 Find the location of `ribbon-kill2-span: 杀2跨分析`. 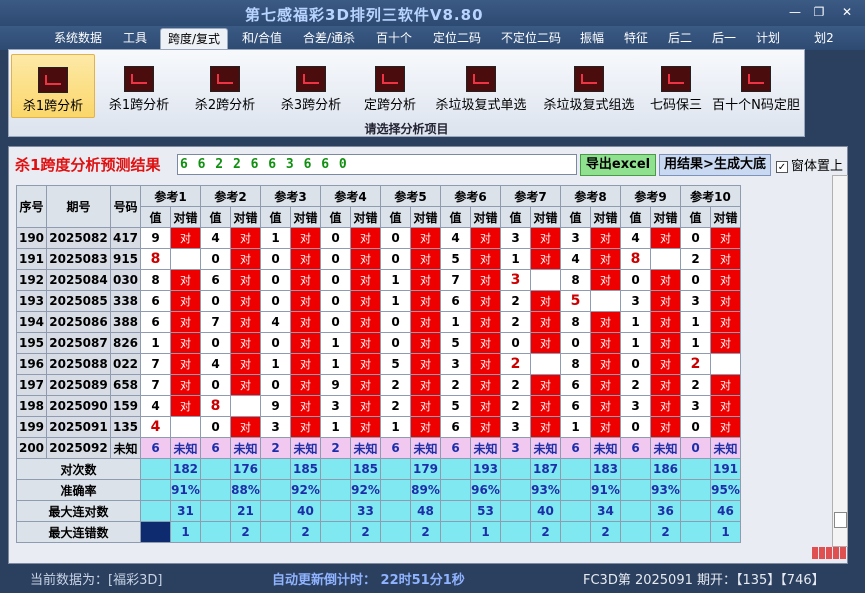

ribbon-kill2-span: 杀2跨分析 is located at coordinates (225, 86).